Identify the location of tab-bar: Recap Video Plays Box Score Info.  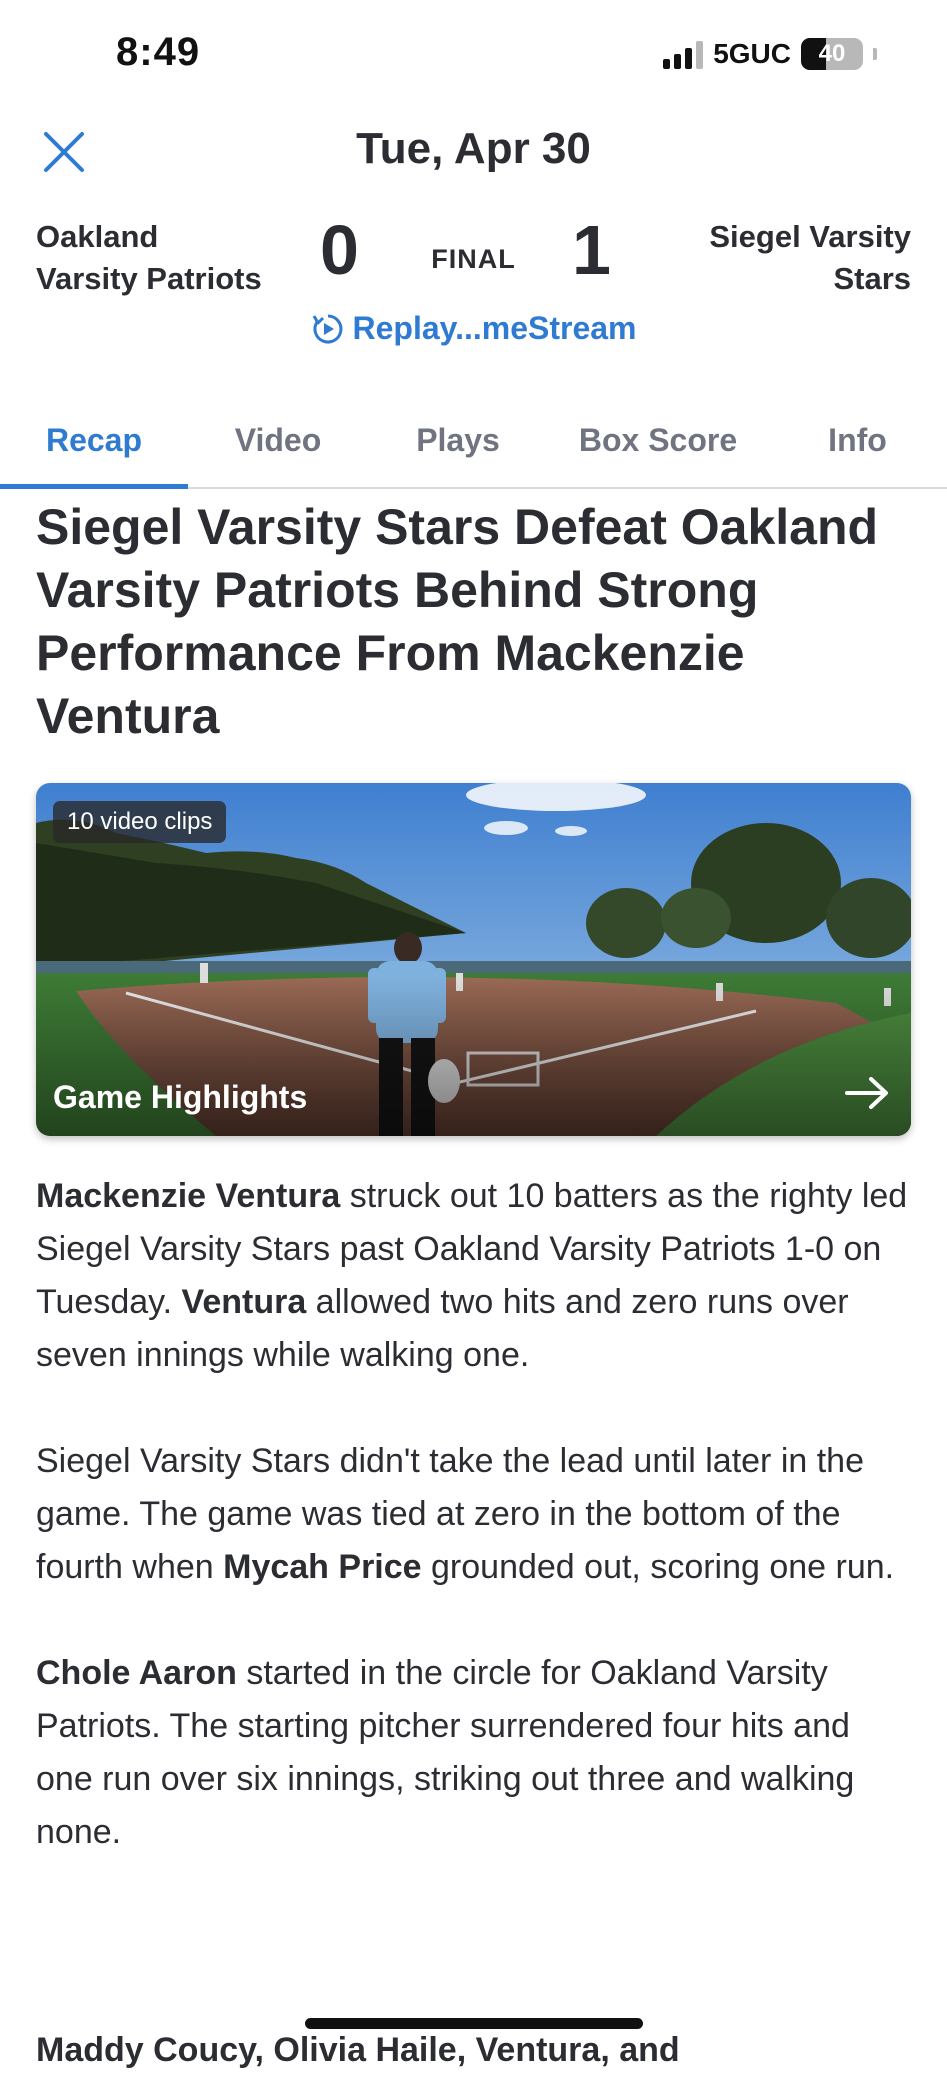
(473, 444).